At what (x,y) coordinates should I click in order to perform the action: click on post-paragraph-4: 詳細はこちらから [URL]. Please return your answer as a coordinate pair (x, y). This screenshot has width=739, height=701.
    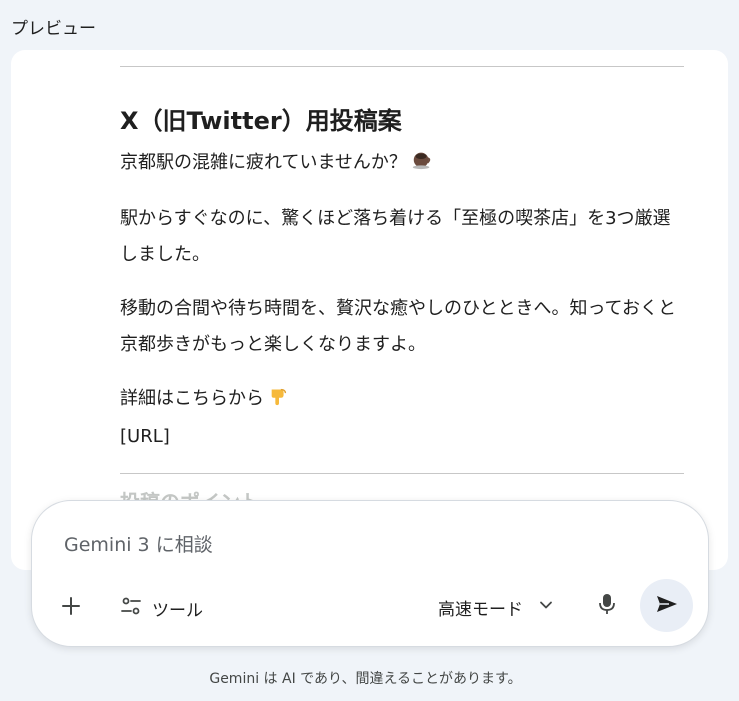
    Looking at the image, I should click on (402, 418).